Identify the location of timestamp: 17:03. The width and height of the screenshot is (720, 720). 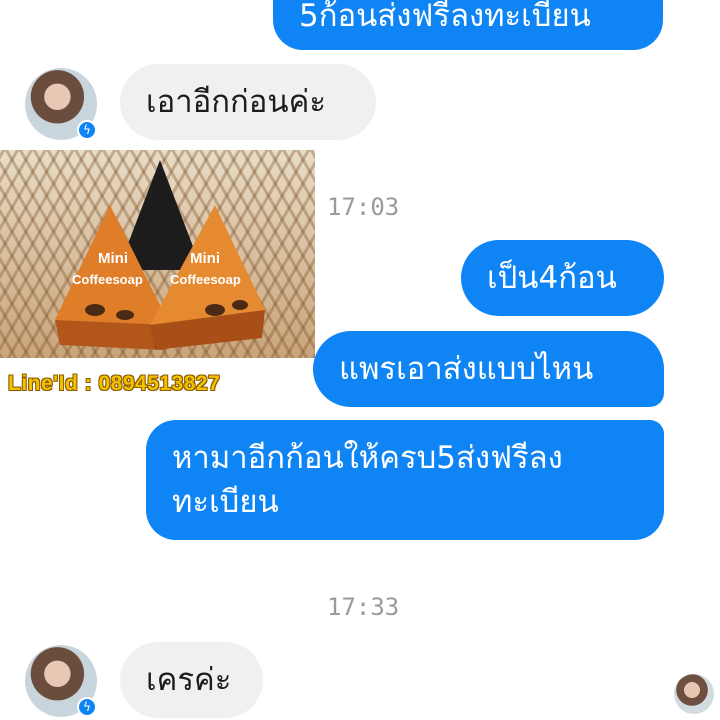
(363, 207).